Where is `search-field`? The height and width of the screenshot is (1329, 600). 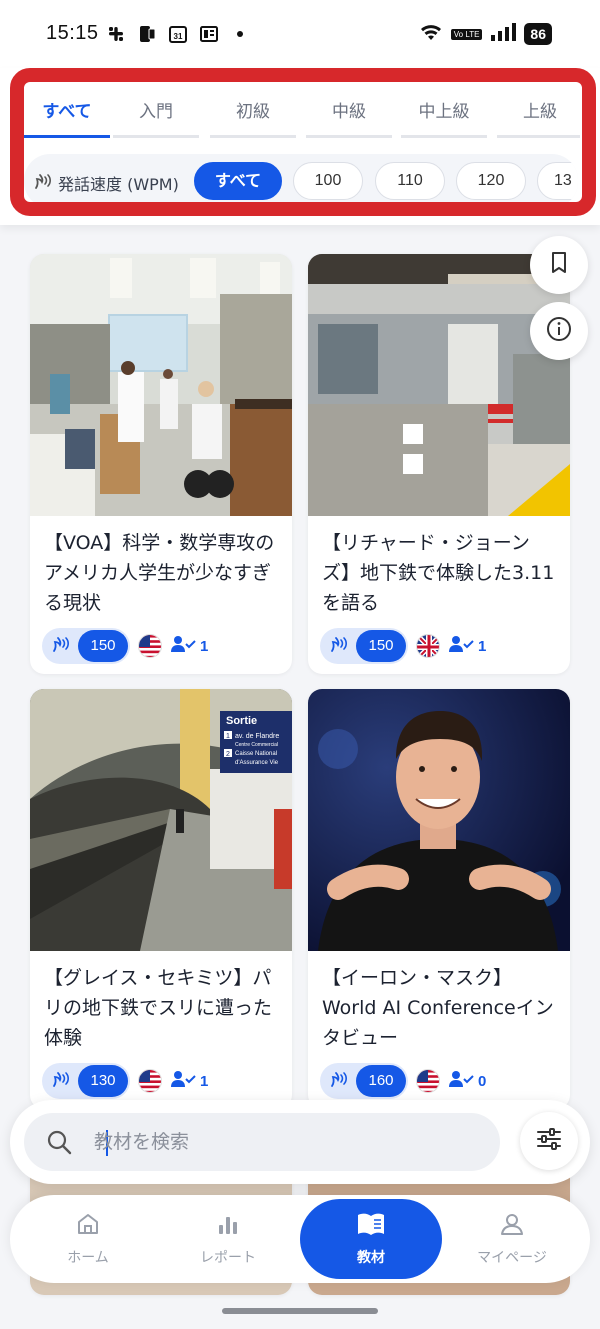
search-field is located at coordinates (262, 1142).